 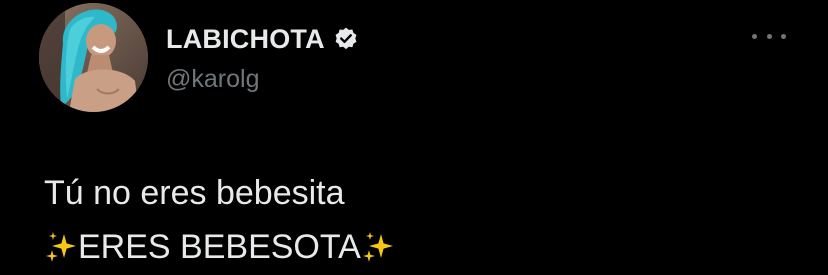 What do you see at coordinates (194, 193) in the screenshot?
I see `tweet-line-1: Tú no eres bebesita` at bounding box center [194, 193].